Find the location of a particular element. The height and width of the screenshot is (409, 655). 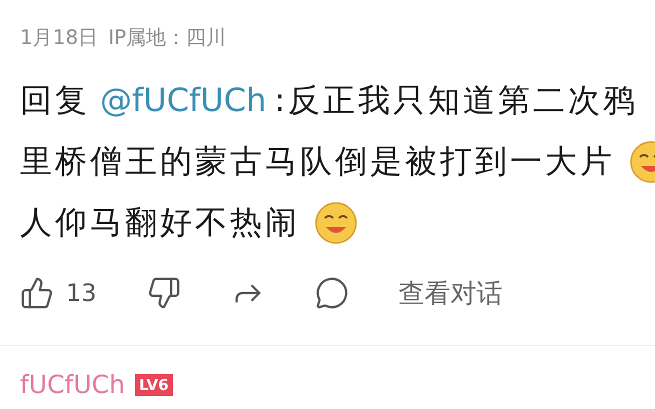

reply-label: 回复 is located at coordinates (55, 100).